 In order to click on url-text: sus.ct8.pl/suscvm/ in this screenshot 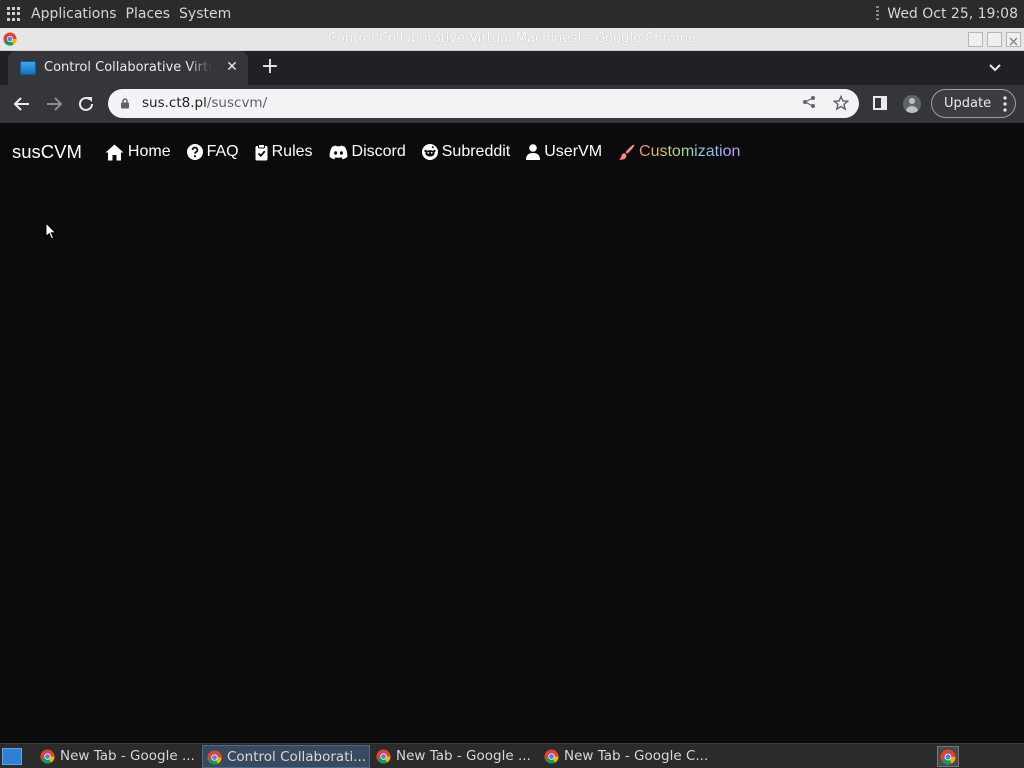, I will do `click(204, 103)`.